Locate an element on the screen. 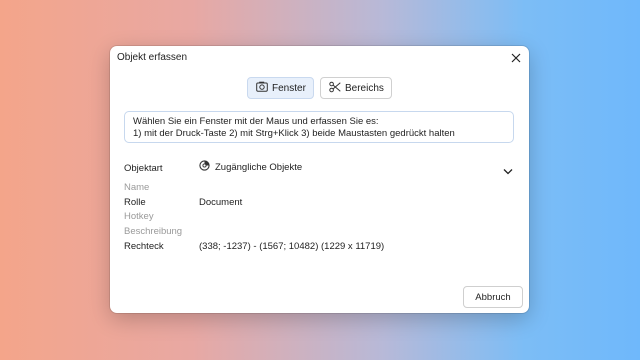 This screenshot has width=640, height=360. window-mode-button: Fenster is located at coordinates (280, 88).